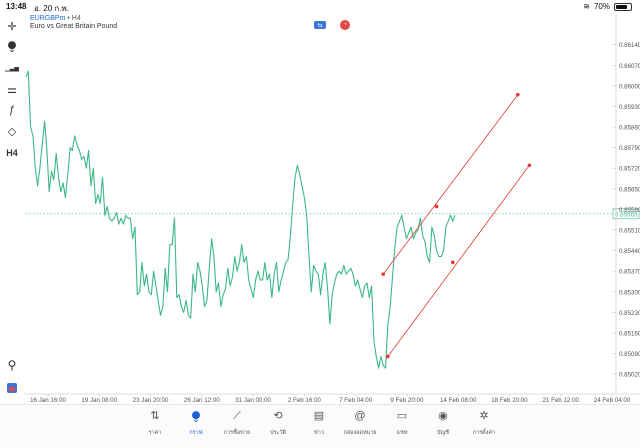  I want to click on y-tick-label: 0.85020, so click(629, 375).